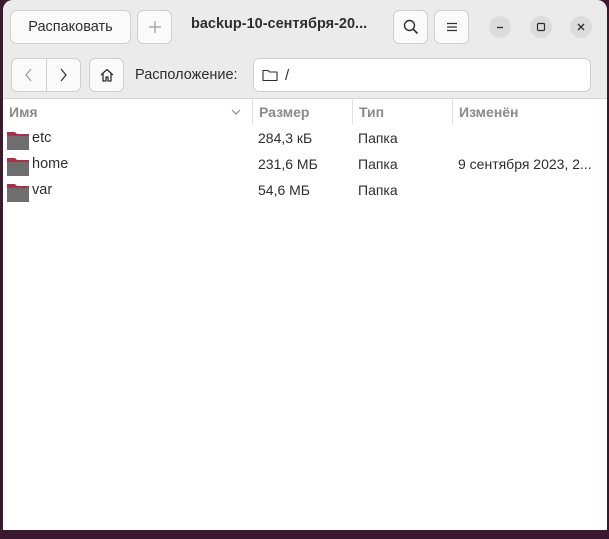 The width and height of the screenshot is (609, 539). I want to click on column-header-size-label: Размер, so click(284, 112).